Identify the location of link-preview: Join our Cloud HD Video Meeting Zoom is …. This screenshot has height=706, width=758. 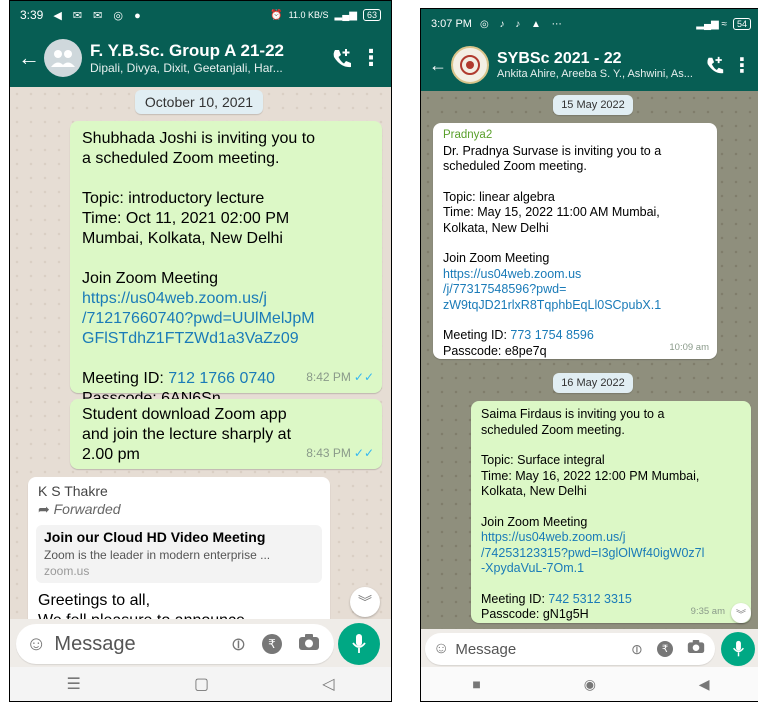
(179, 554).